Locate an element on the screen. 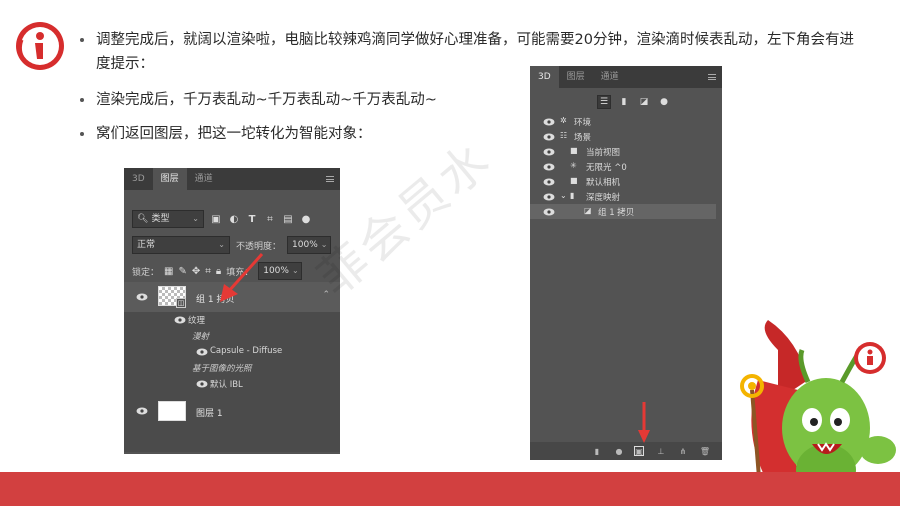 The width and height of the screenshot is (900, 506). scene-item-label: 场景 is located at coordinates (583, 138).